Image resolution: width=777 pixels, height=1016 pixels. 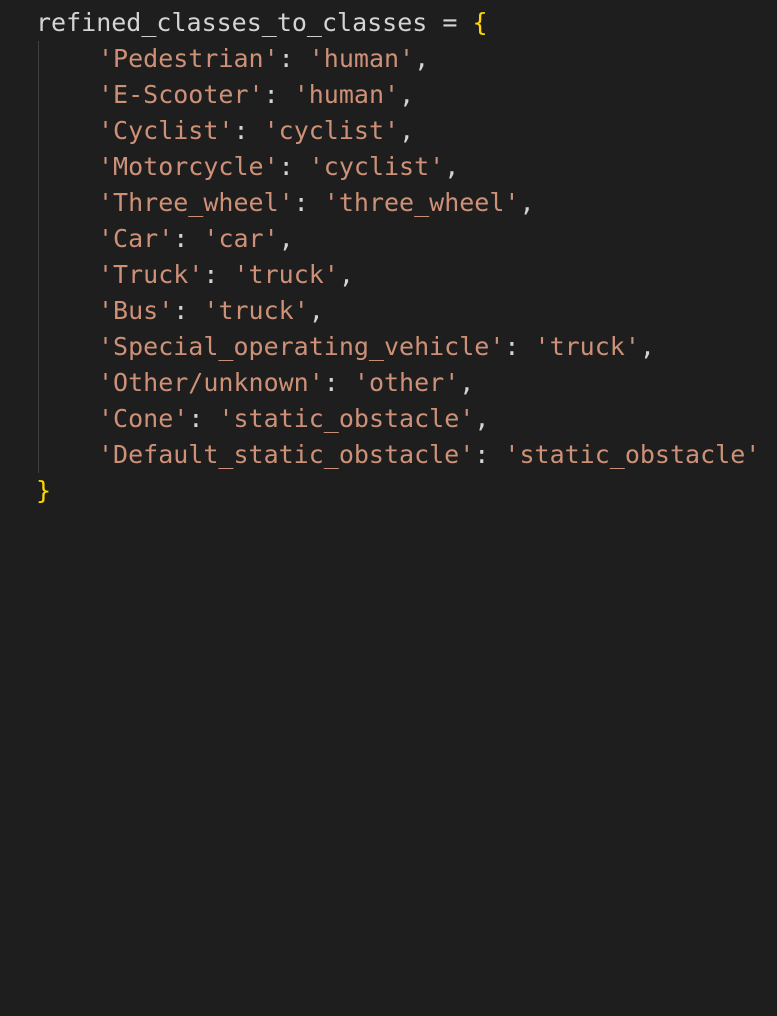 I want to click on dict-entry: 'Motorcycle': 'cyclist',, so click(x=247, y=167).